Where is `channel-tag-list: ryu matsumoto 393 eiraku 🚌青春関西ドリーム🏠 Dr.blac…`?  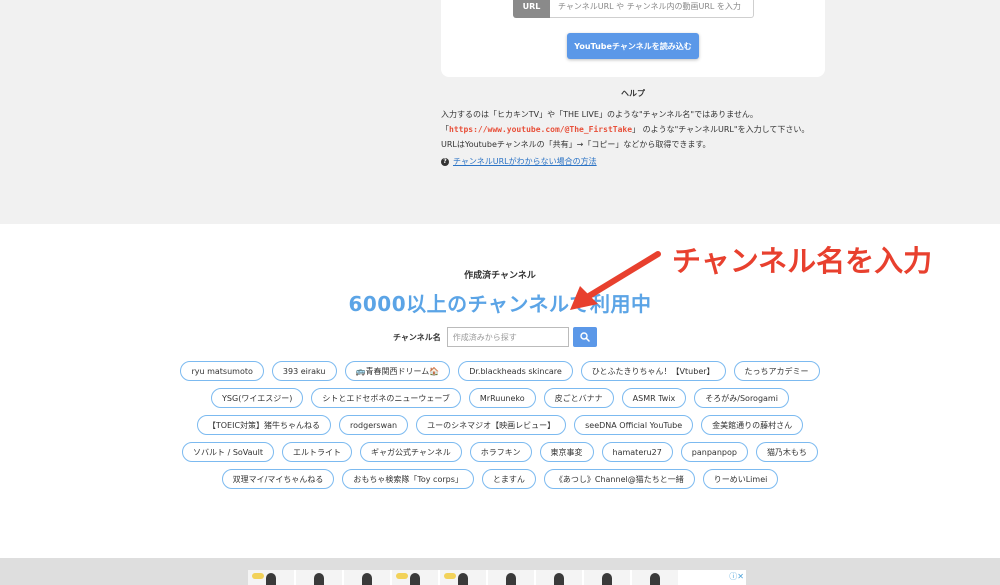 channel-tag-list: ryu matsumoto 393 eiraku 🚌青春関西ドリーム🏠 Dr.blac… is located at coordinates (500, 425).